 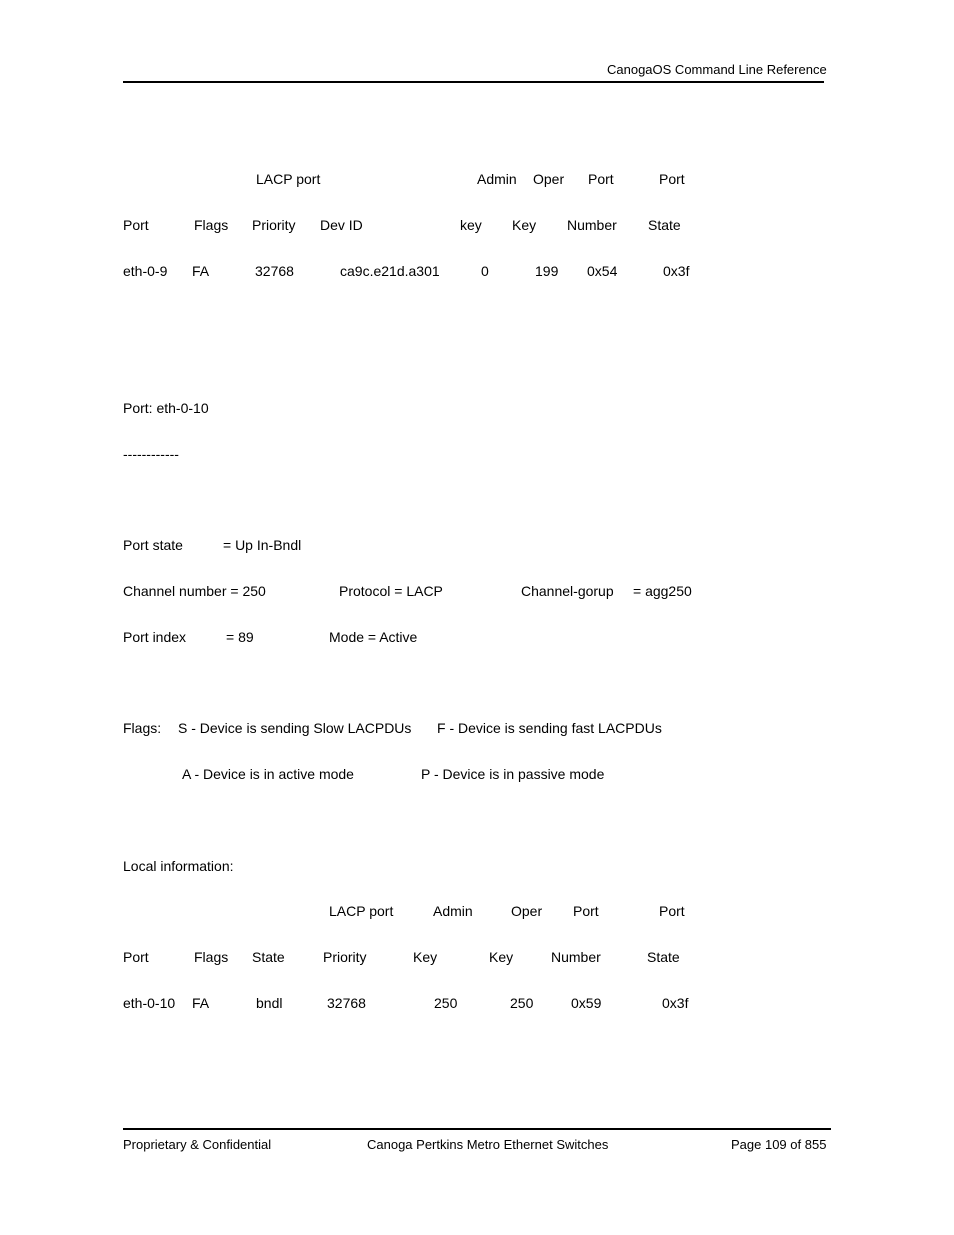 What do you see at coordinates (549, 728) in the screenshot?
I see `flag-f-description: F - Device is sending fast LACPDUs` at bounding box center [549, 728].